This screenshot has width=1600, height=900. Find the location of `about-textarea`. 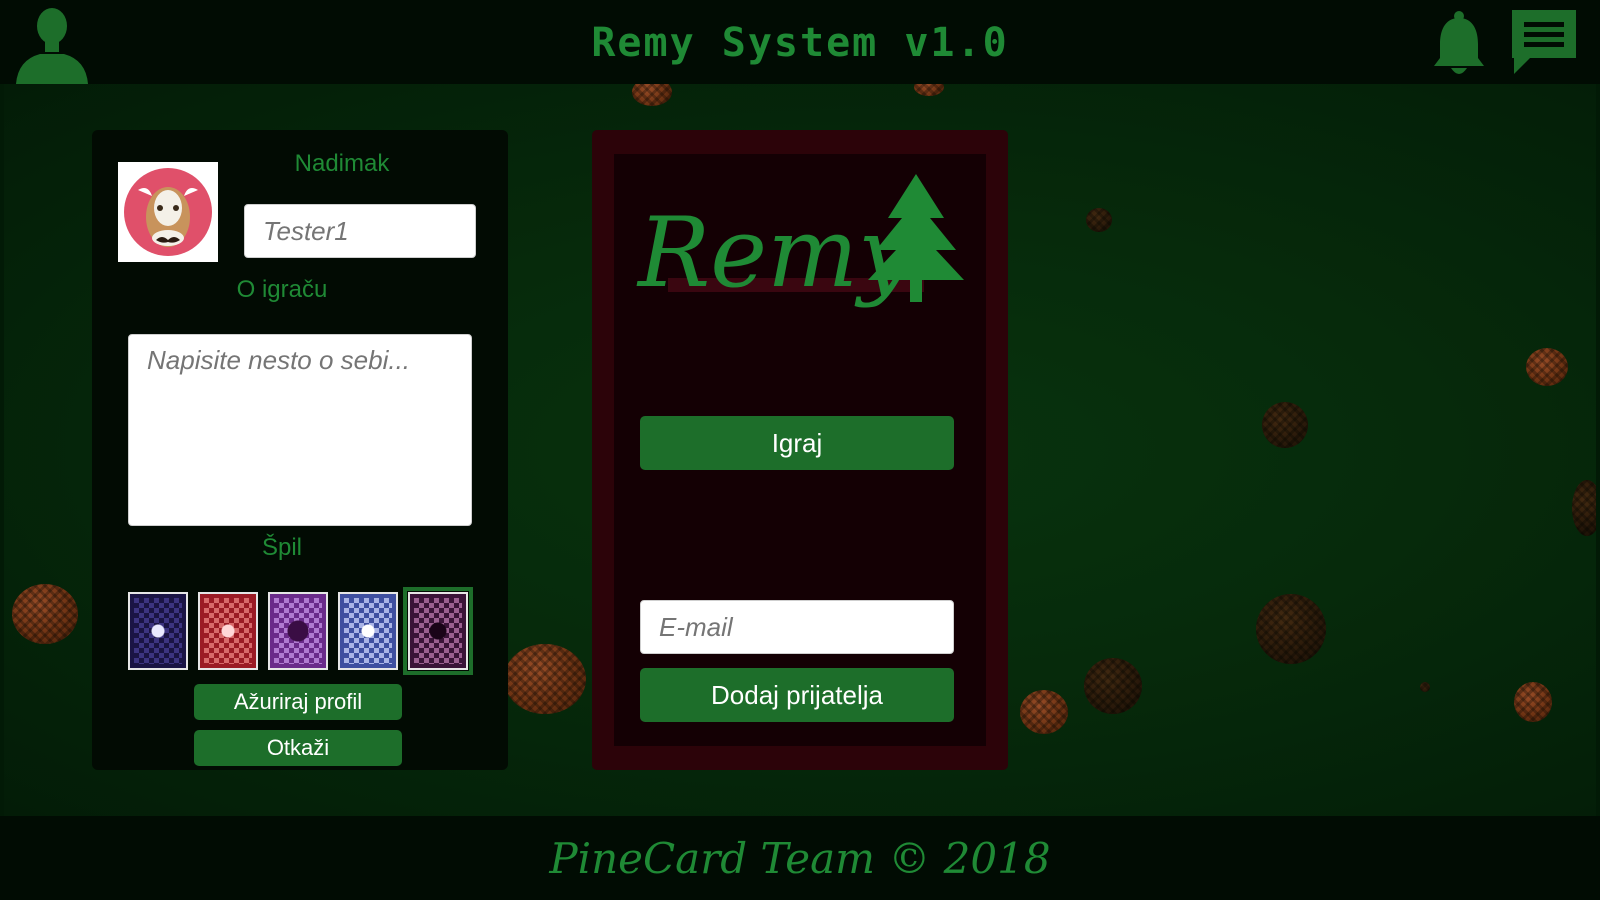

about-textarea is located at coordinates (300, 430).